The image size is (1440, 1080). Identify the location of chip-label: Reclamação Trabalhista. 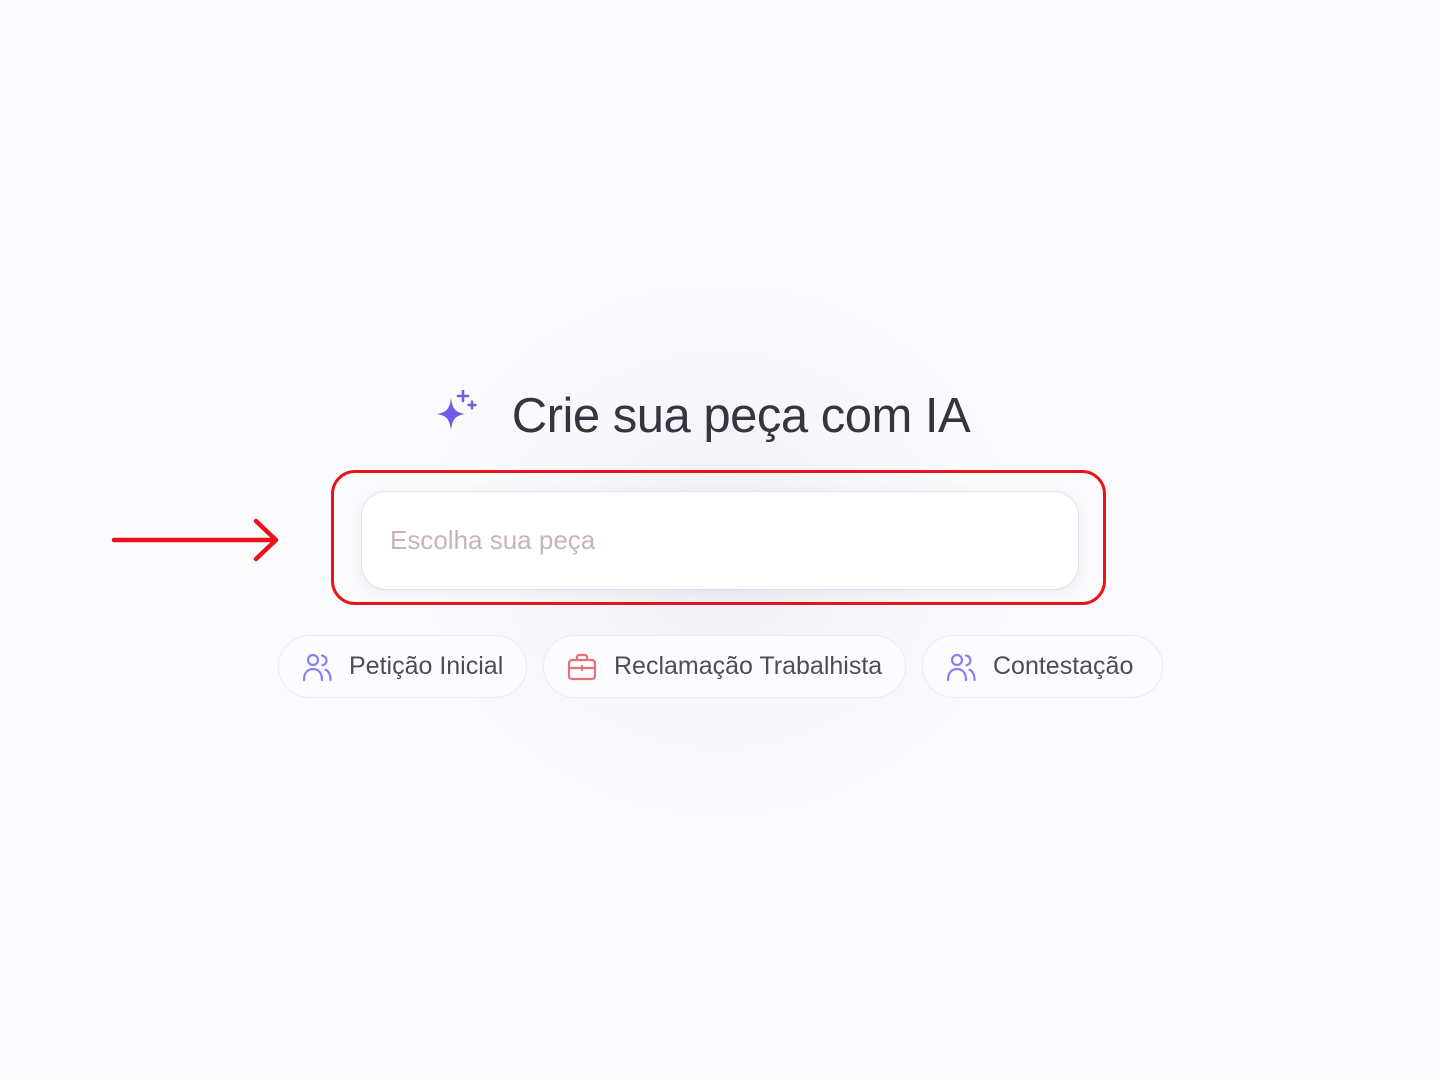
(748, 666).